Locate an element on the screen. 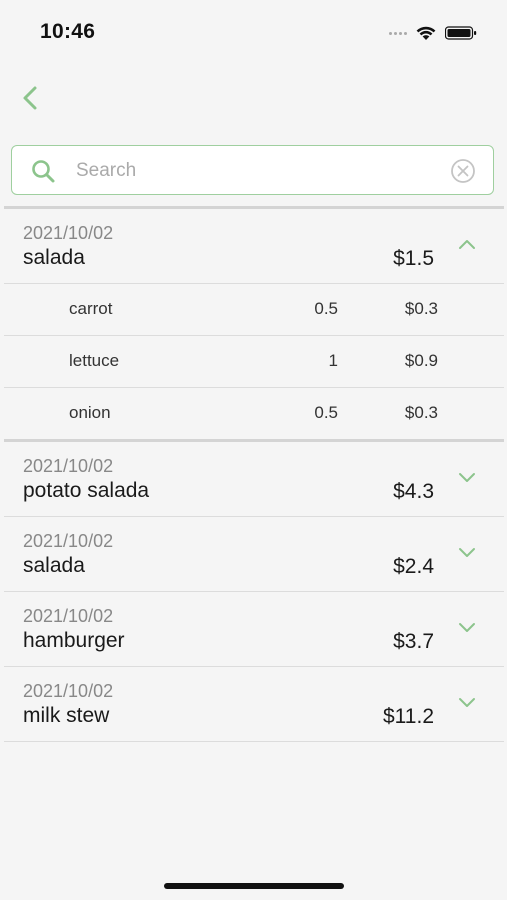 The image size is (507, 900). meal-card: 2021/10/02 potato salada $4.3 is located at coordinates (254, 479).